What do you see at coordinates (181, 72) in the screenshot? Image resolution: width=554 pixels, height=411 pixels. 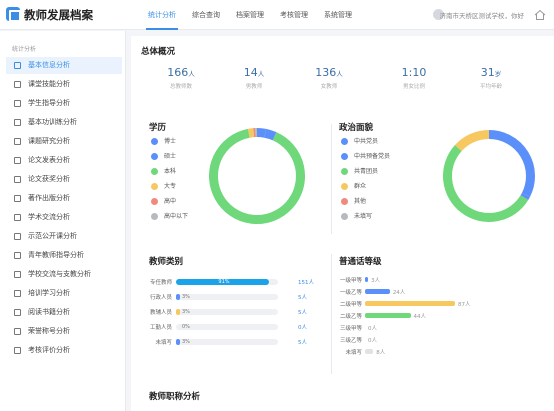 I see `stat-value-line: 166人` at bounding box center [181, 72].